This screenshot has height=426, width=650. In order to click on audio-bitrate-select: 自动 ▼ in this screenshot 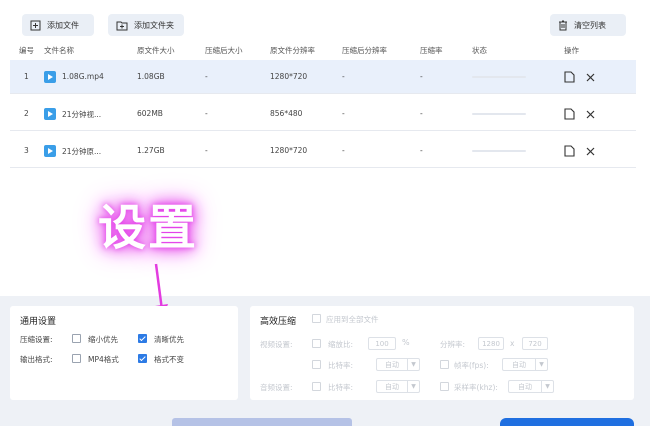, I will do `click(398, 386)`.